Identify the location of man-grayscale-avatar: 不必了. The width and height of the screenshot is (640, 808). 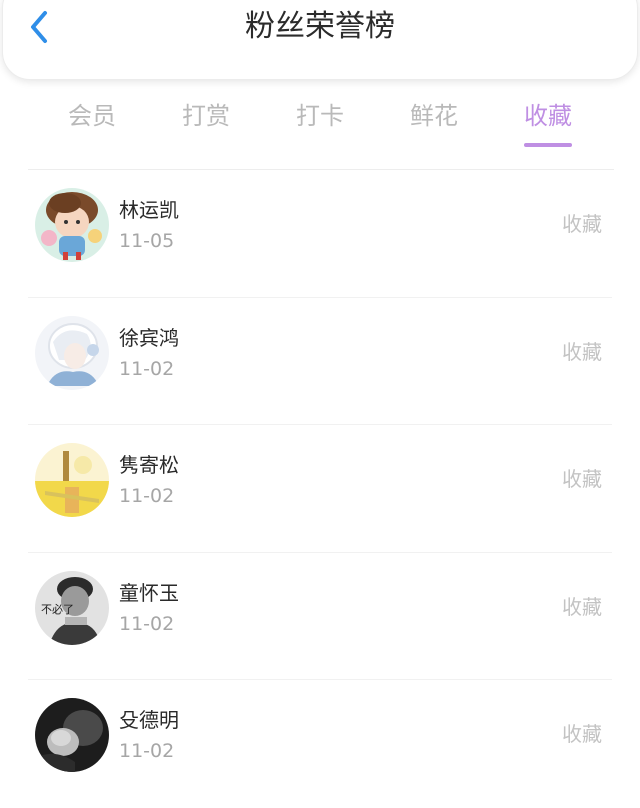
(72, 607).